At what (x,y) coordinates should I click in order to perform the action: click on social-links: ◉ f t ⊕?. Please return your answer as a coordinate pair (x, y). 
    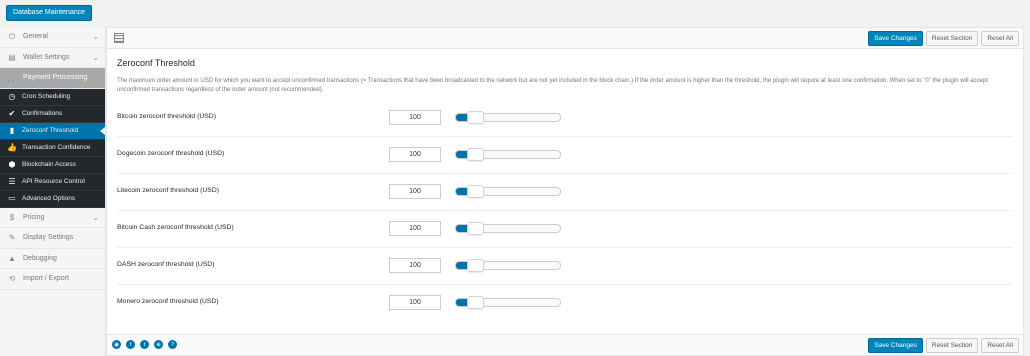
    Looking at the image, I should click on (144, 344).